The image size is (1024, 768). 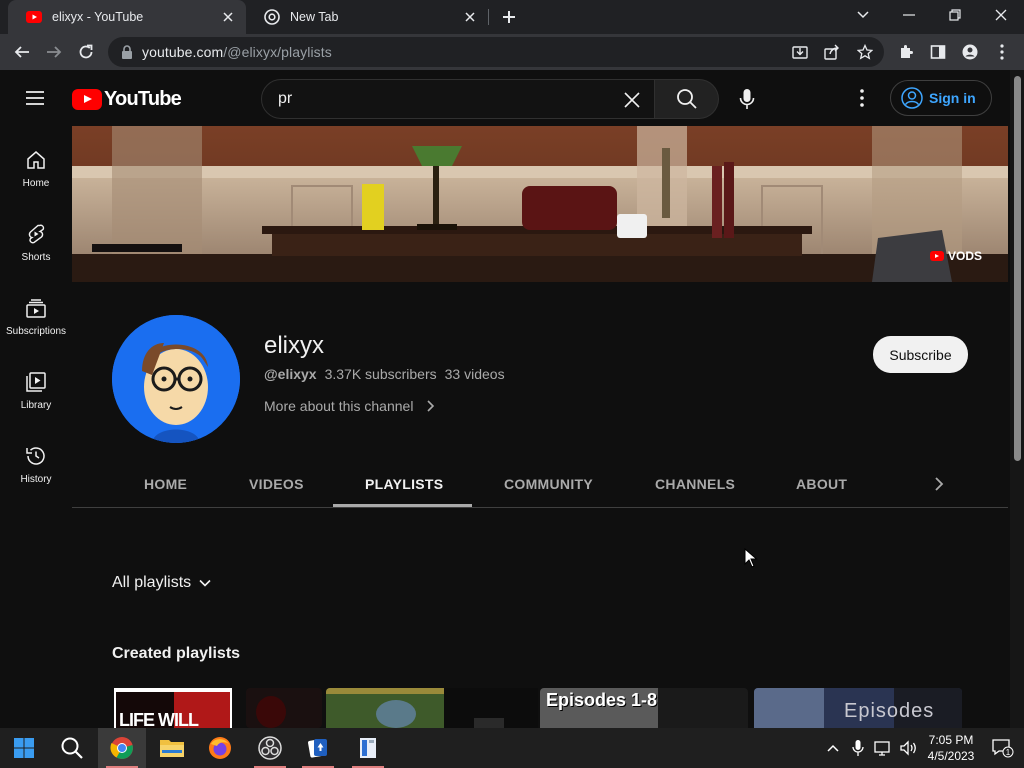 What do you see at coordinates (938, 52) in the screenshot?
I see `side-panel-icon` at bounding box center [938, 52].